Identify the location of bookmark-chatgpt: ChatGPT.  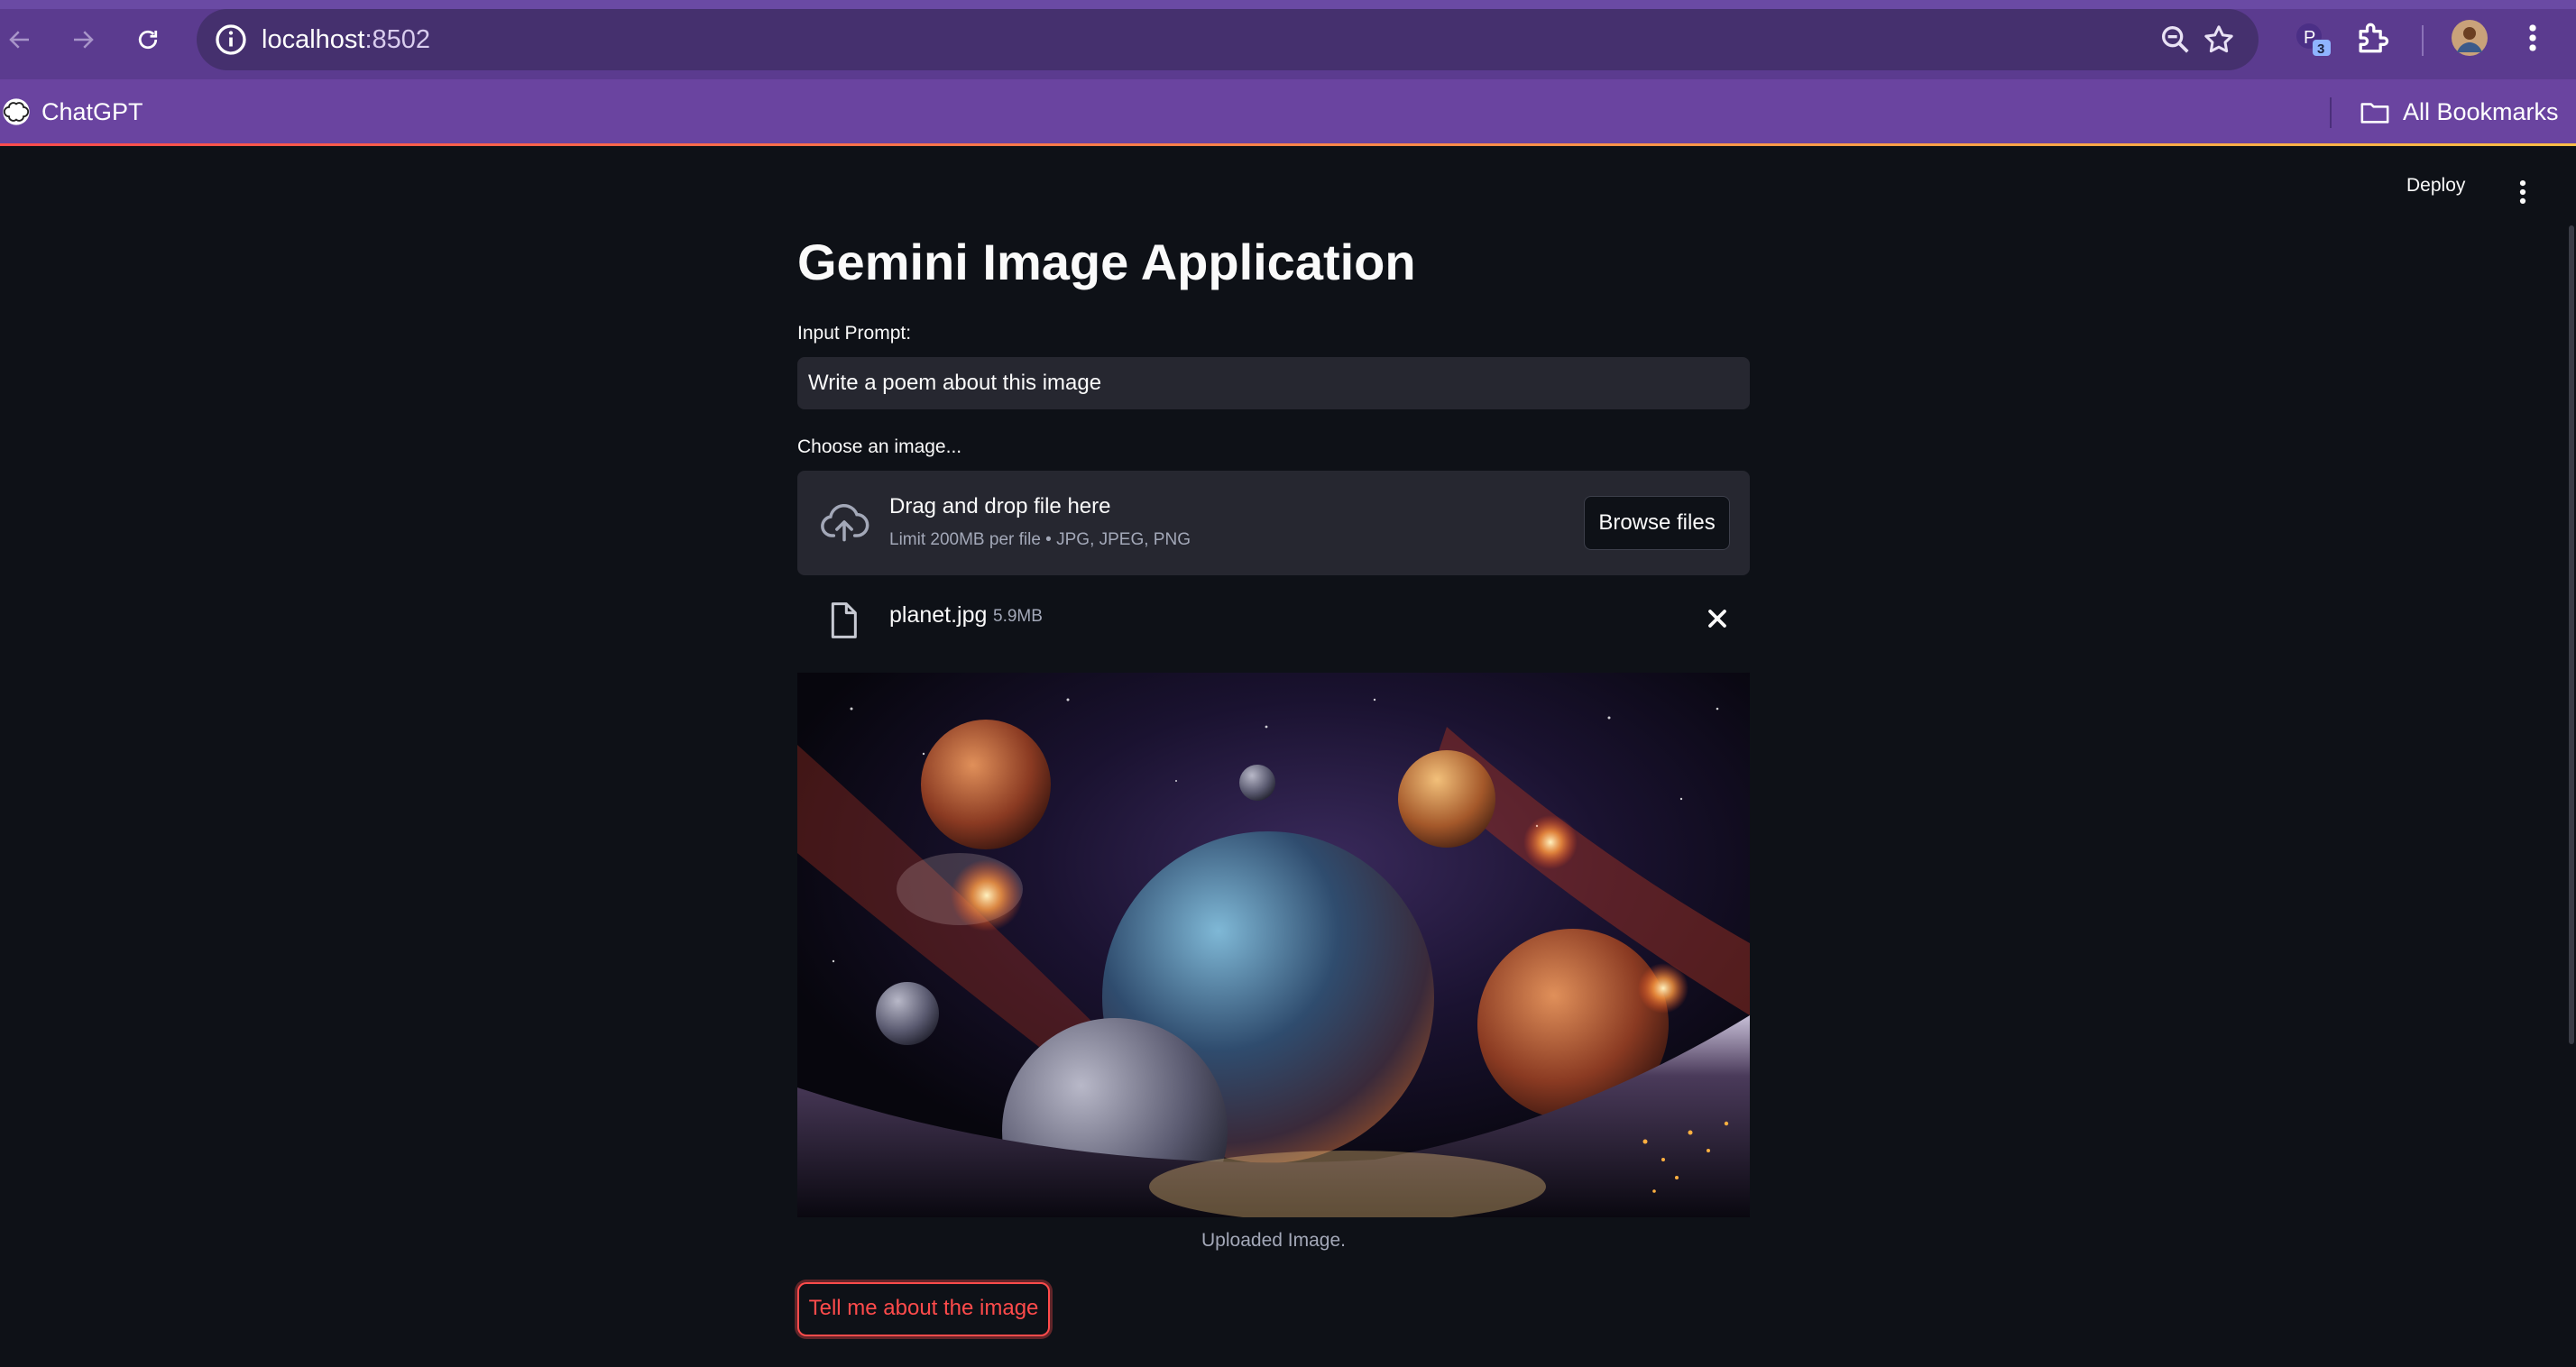
(73, 111).